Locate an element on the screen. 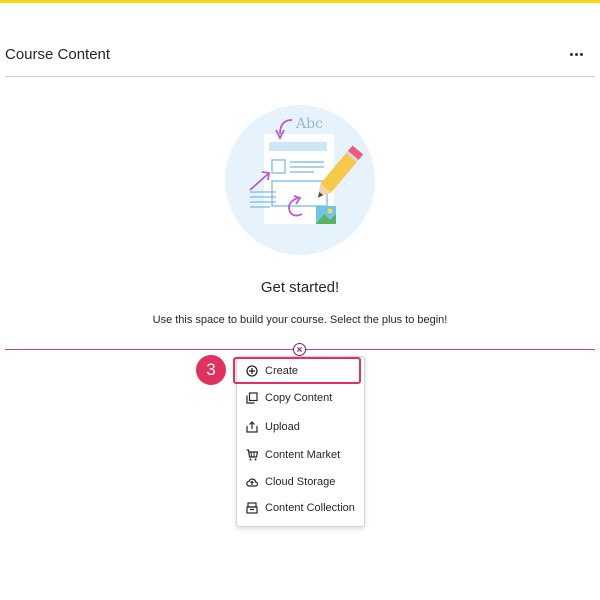  menu-item-content-collection: Content Collection is located at coordinates (300, 508).